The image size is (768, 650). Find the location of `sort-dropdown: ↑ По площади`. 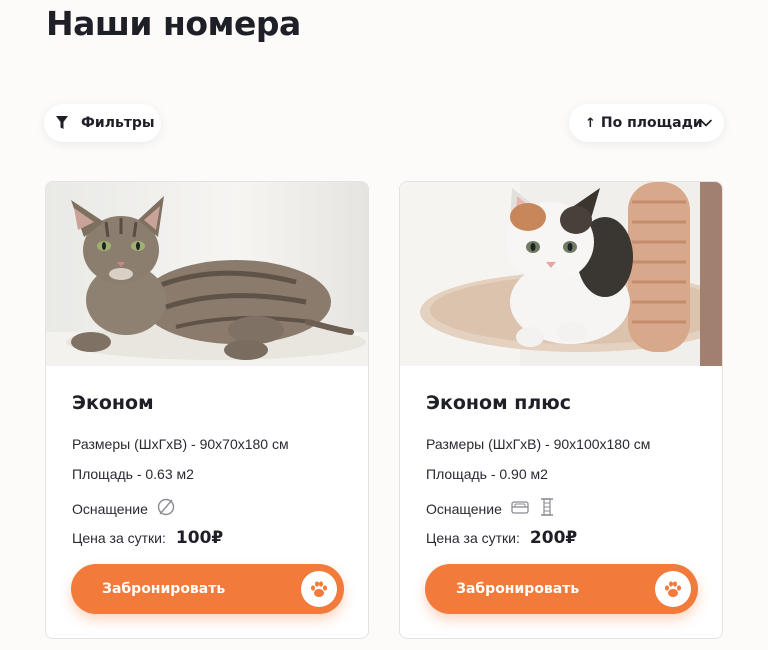

sort-dropdown: ↑ По площади is located at coordinates (646, 123).